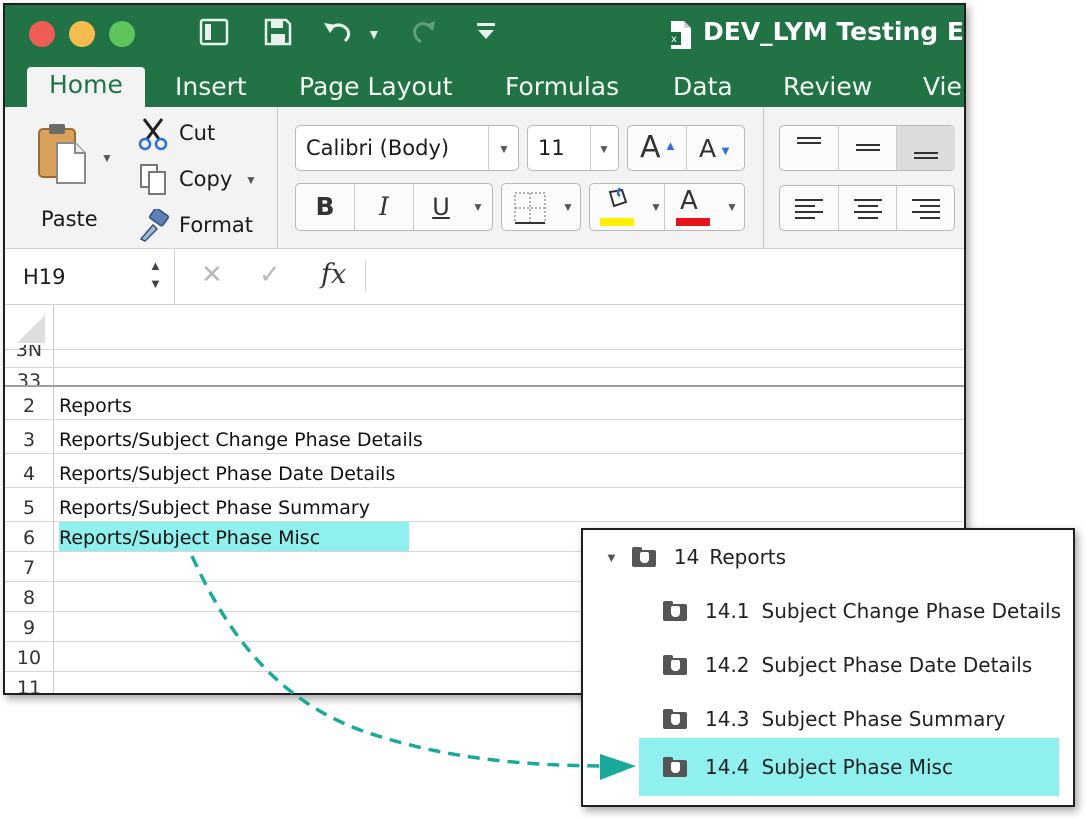 The width and height of the screenshot is (1086, 818). Describe the element at coordinates (562, 88) in the screenshot. I see `tab-formulas: Formulas` at that location.